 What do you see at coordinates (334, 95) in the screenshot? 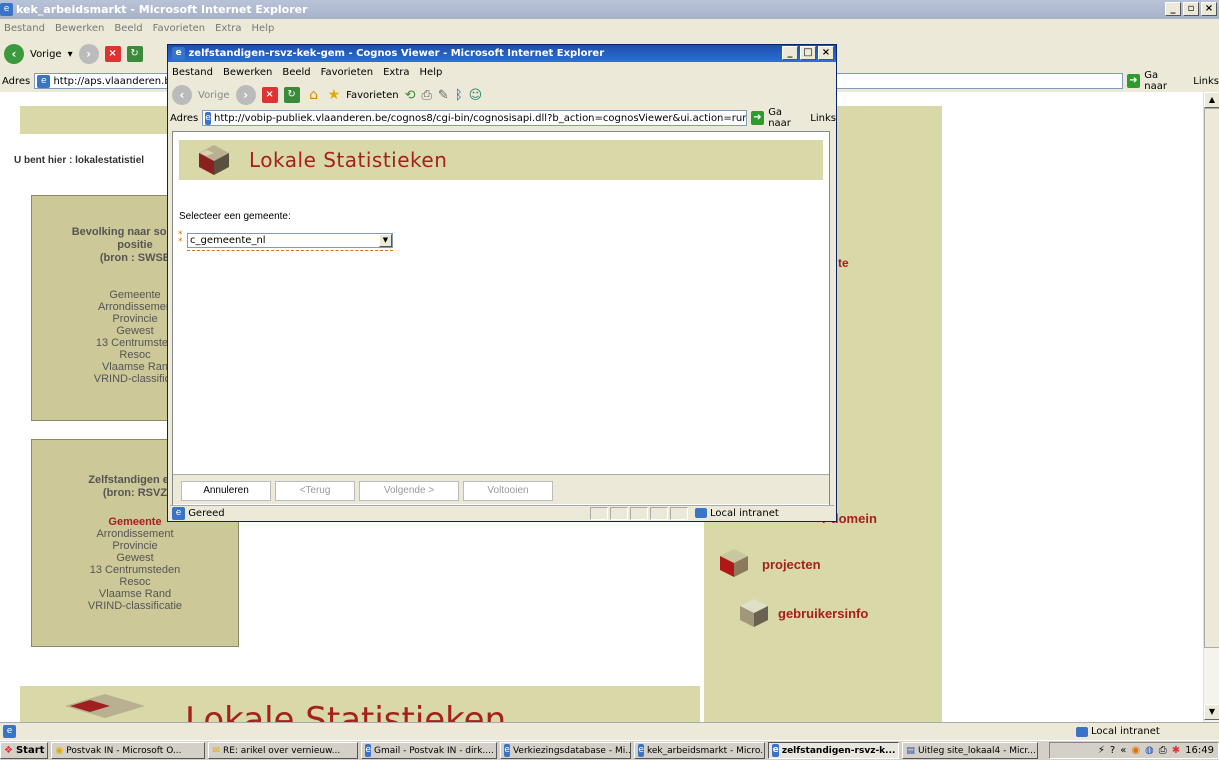
I see `popup-favorites-star-icon: ★` at bounding box center [334, 95].